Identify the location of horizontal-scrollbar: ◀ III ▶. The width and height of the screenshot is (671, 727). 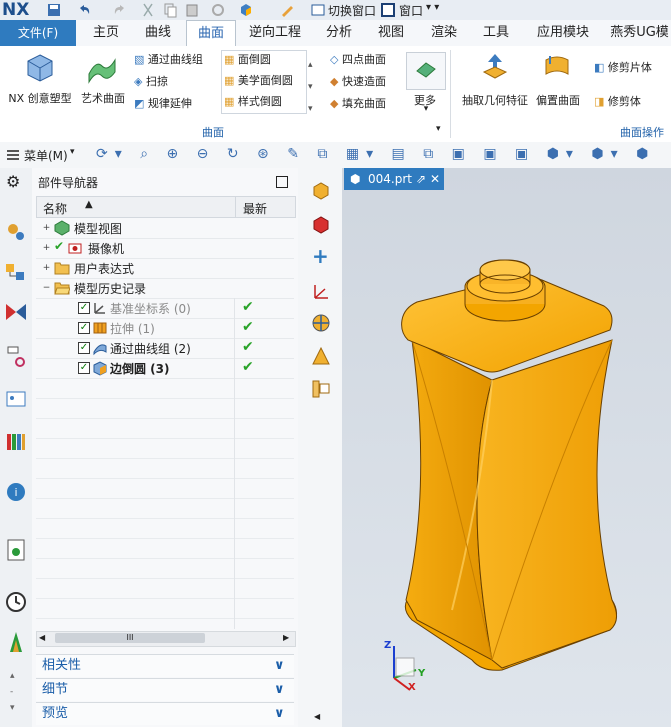
(166, 639).